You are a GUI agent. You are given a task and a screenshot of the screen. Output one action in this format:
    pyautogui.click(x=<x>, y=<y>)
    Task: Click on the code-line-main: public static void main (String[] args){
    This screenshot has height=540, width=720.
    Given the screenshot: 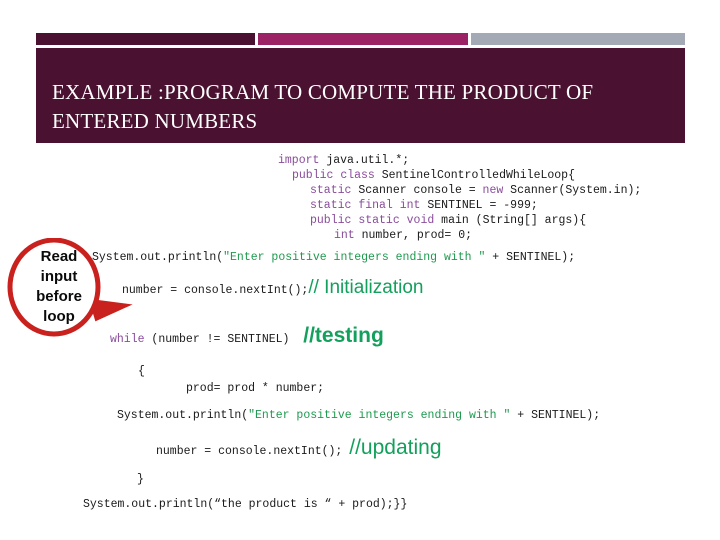 What is the action you would take?
    pyautogui.click(x=448, y=220)
    